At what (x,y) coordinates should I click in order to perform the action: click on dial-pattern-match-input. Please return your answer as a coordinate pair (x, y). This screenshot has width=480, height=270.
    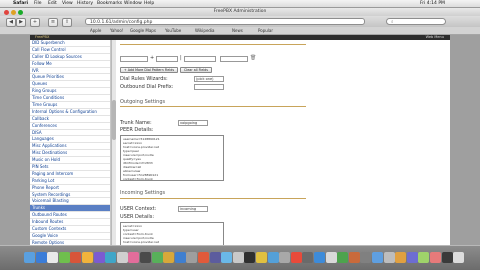
    Looking at the image, I should click on (200, 59).